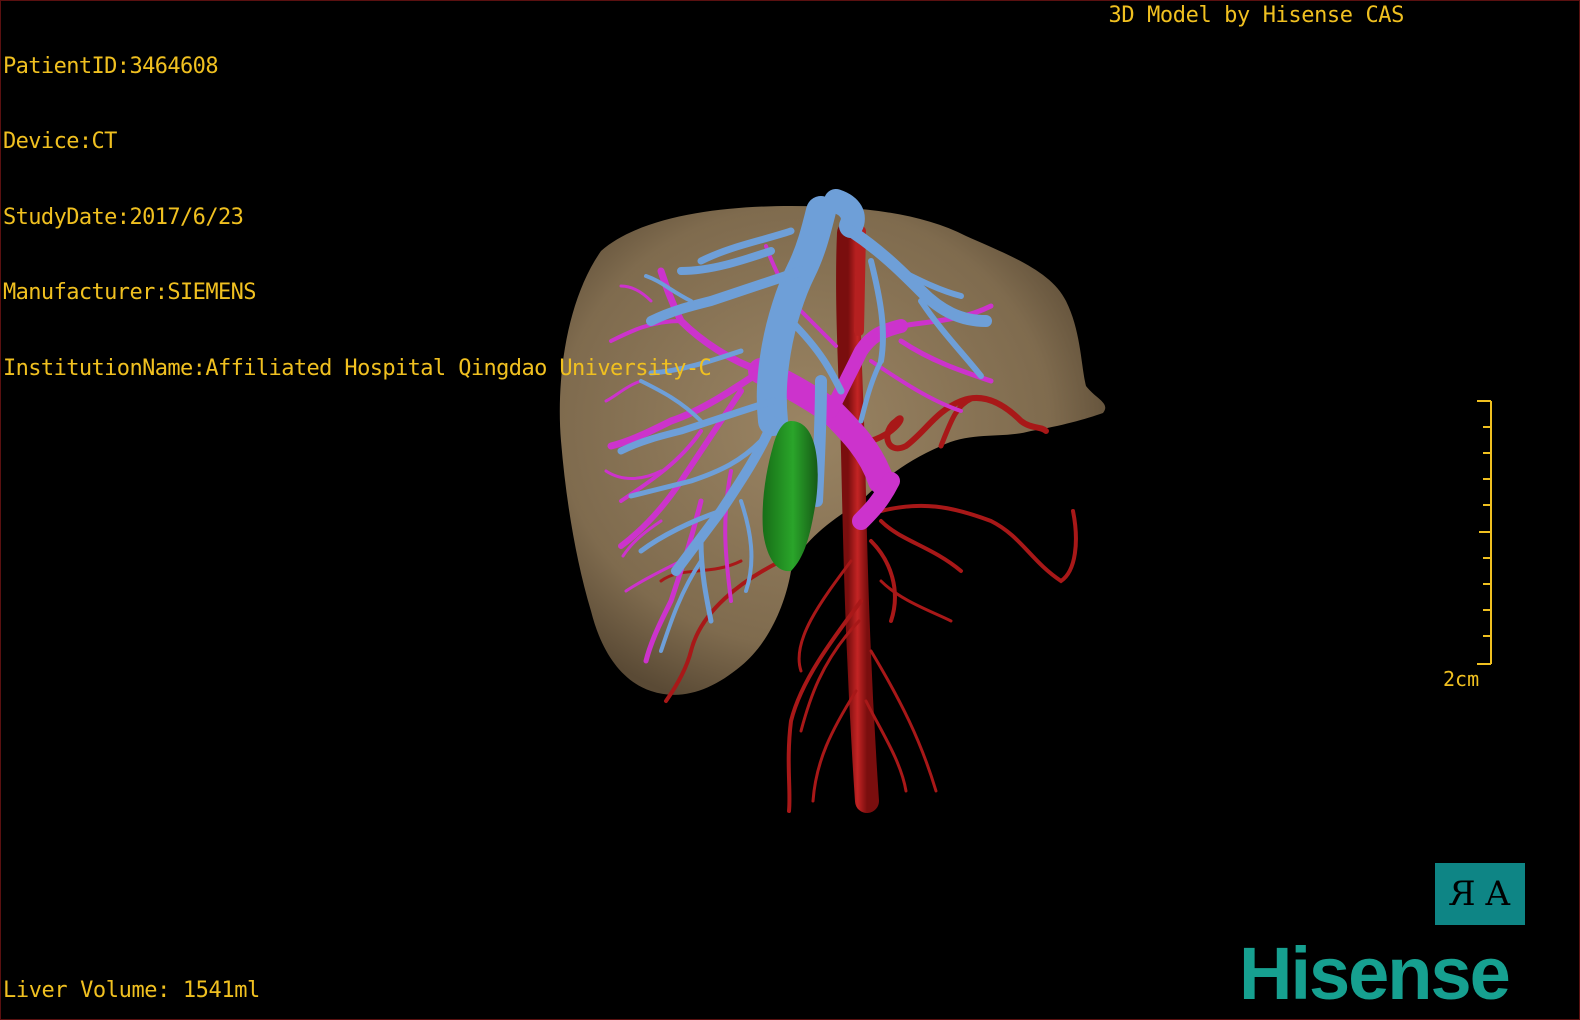 This screenshot has width=1580, height=1020. I want to click on liver-volume-label: Liver Volume: 1541ml, so click(131, 990).